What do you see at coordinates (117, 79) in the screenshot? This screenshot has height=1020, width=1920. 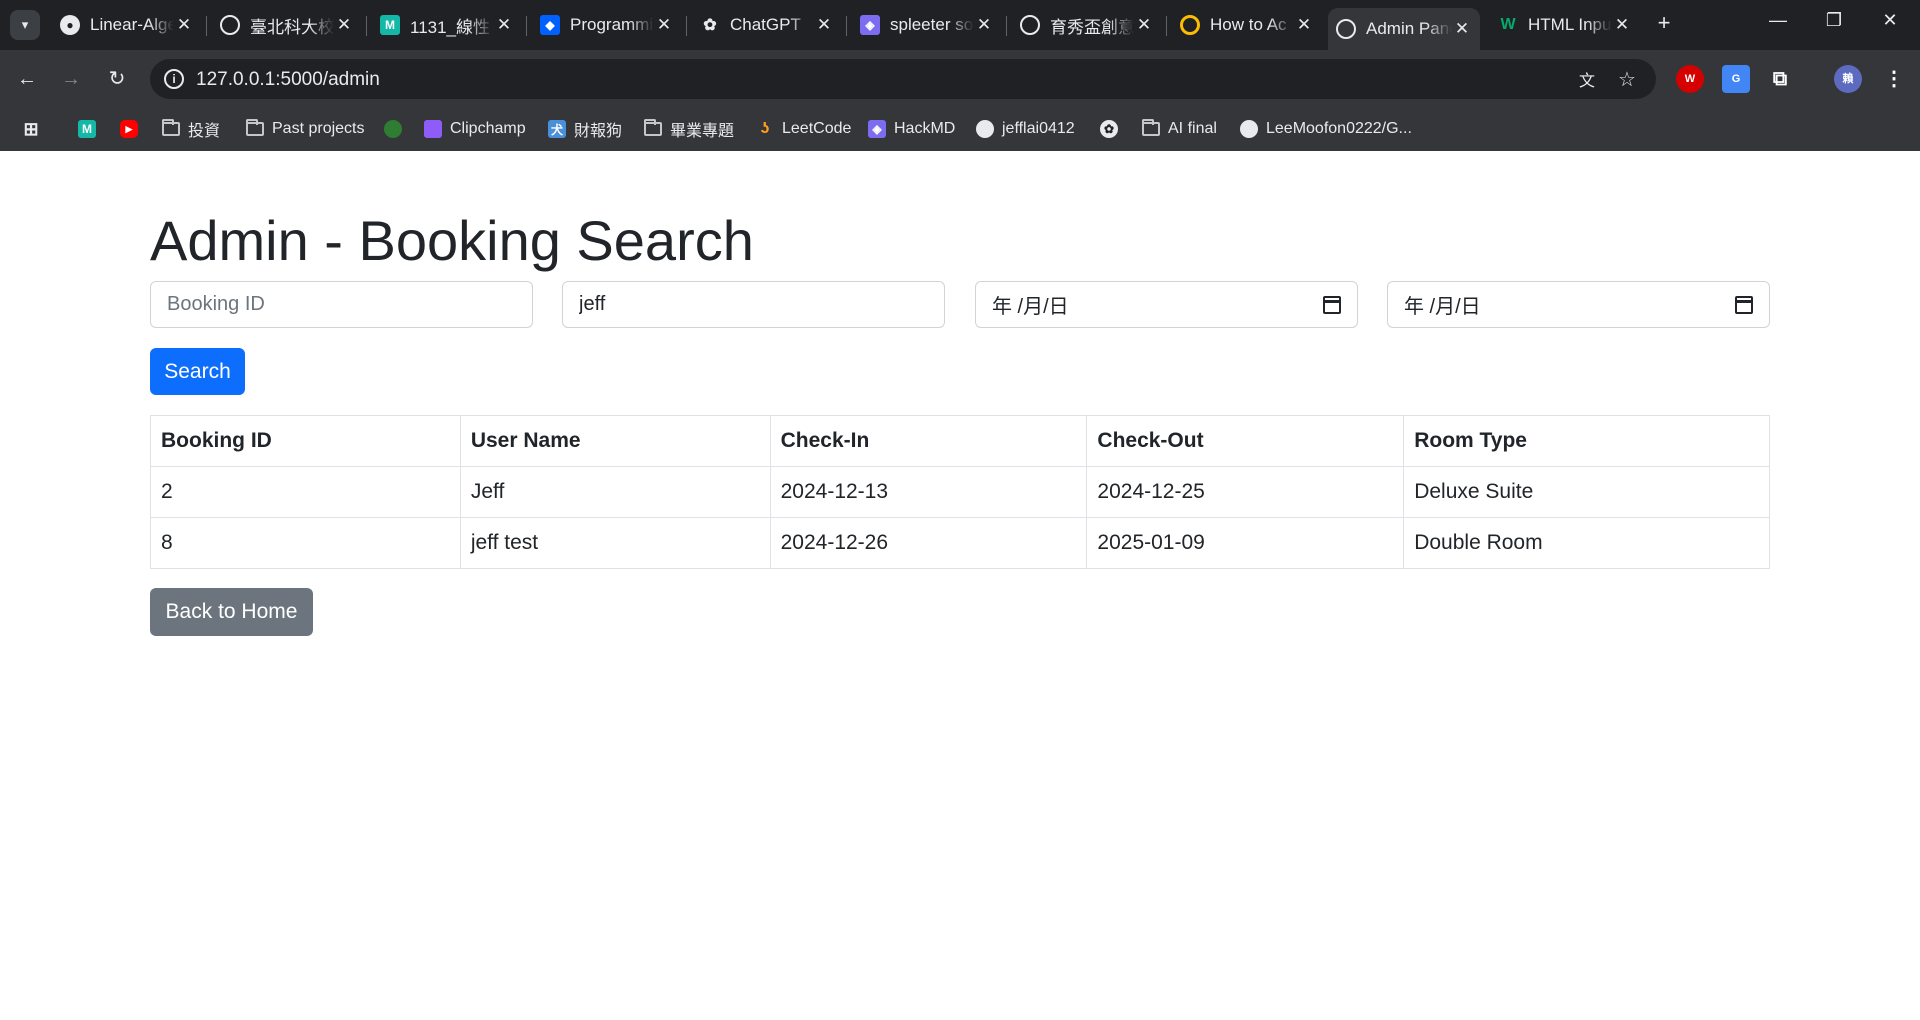 I see `reload-button: ↻` at bounding box center [117, 79].